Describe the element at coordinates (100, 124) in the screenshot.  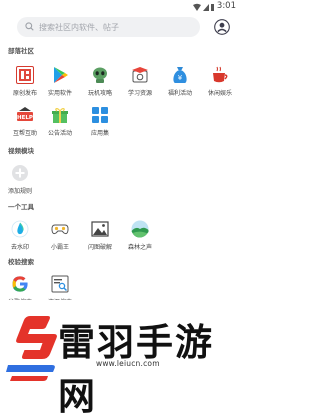
I see `tile-app-collection: 应用集` at that location.